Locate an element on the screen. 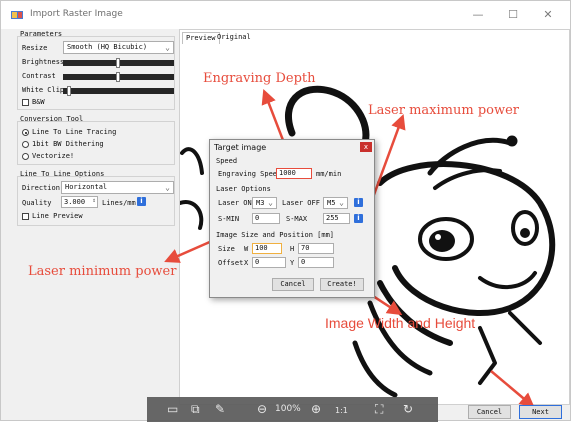 This screenshot has width=571, height=422. white-clip-slider is located at coordinates (118, 91).